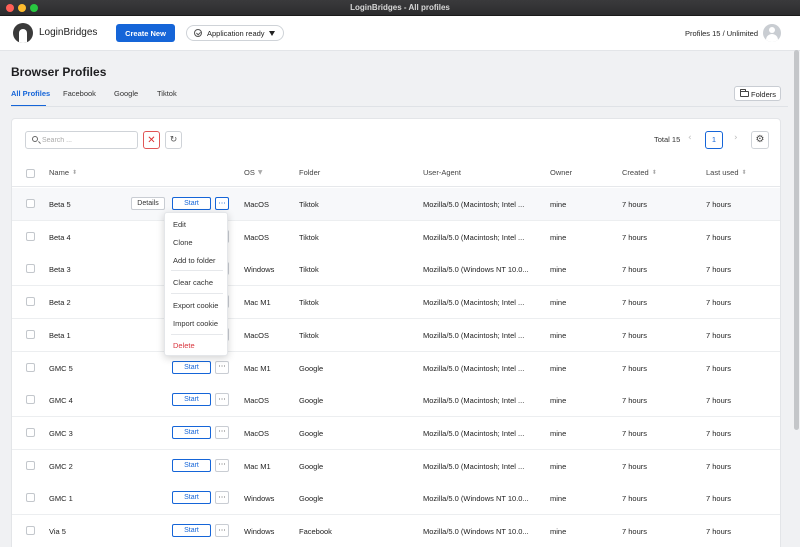 This screenshot has width=800, height=547. What do you see at coordinates (184, 345) in the screenshot?
I see `menu-item-delete: Delete` at bounding box center [184, 345].